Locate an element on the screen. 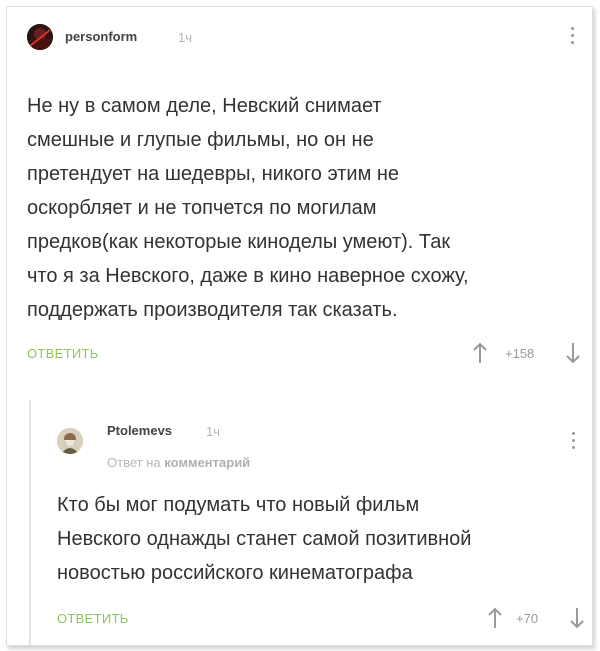 The height and width of the screenshot is (651, 600). comment-line: поддержать производителя так сказать. is located at coordinates (212, 310).